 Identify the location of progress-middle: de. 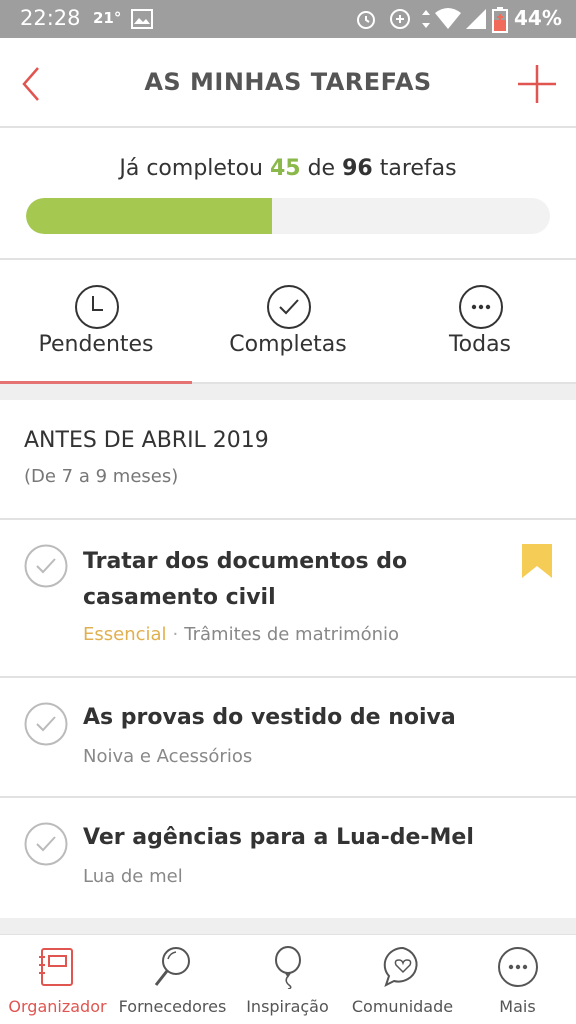
(321, 168).